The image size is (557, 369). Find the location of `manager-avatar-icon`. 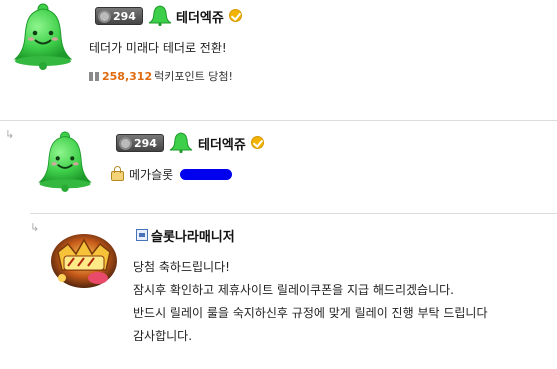

manager-avatar-icon is located at coordinates (84, 261).